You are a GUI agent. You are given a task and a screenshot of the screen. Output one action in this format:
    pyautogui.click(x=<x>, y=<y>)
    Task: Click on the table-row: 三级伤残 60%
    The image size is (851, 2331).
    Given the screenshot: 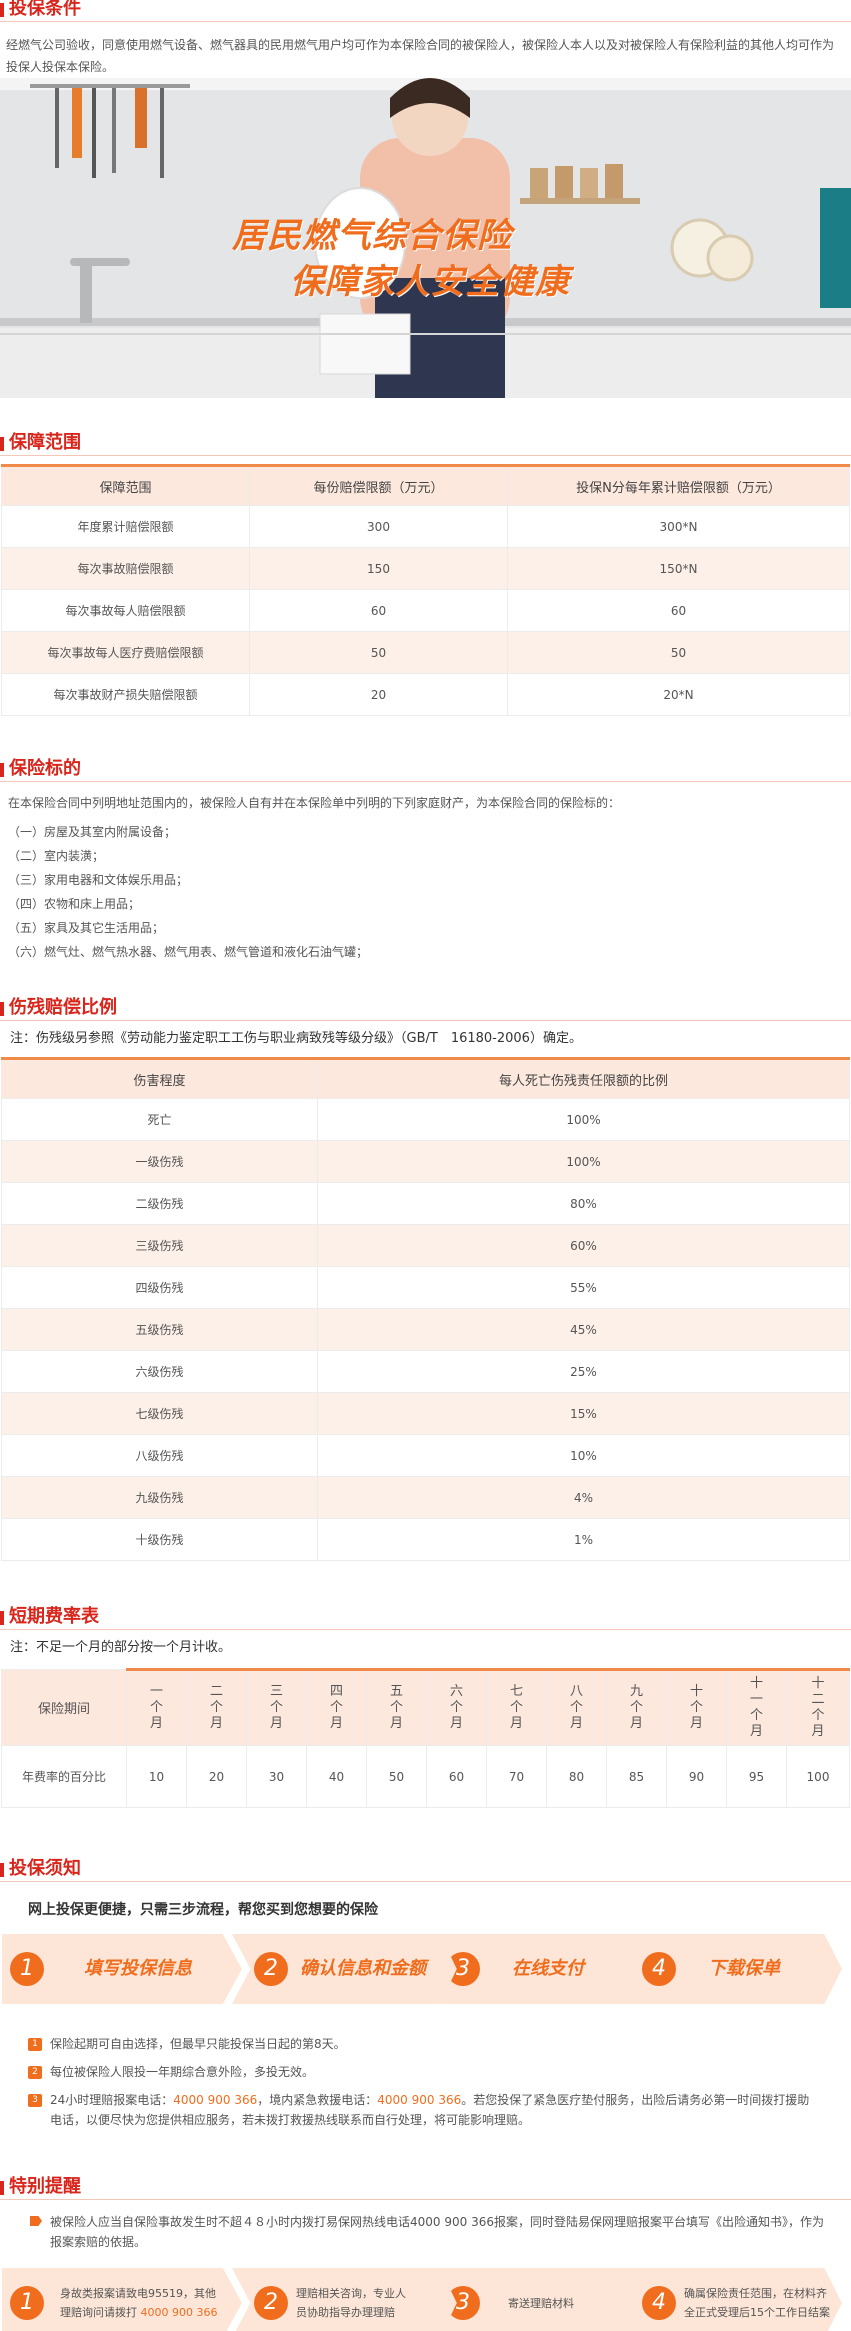 What is the action you would take?
    pyautogui.click(x=425, y=1245)
    